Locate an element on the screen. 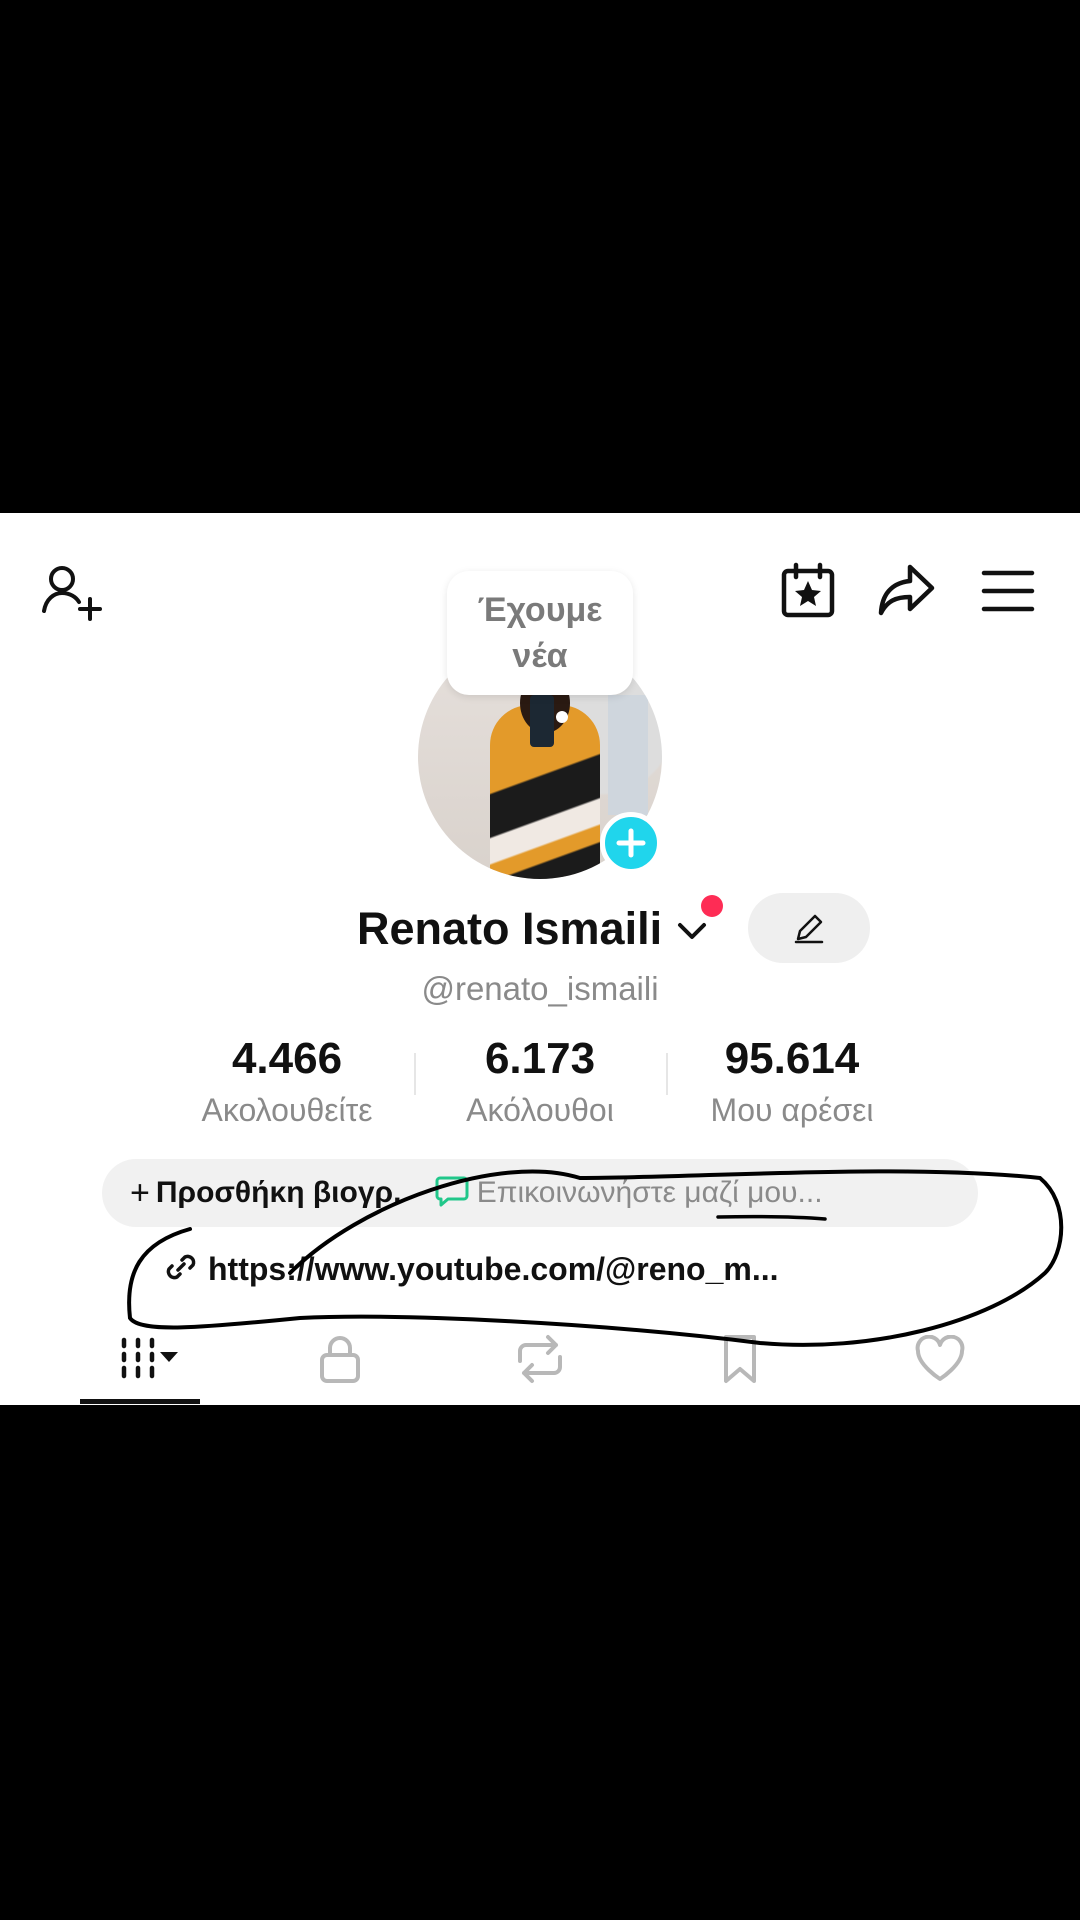  notification-dot is located at coordinates (712, 906).